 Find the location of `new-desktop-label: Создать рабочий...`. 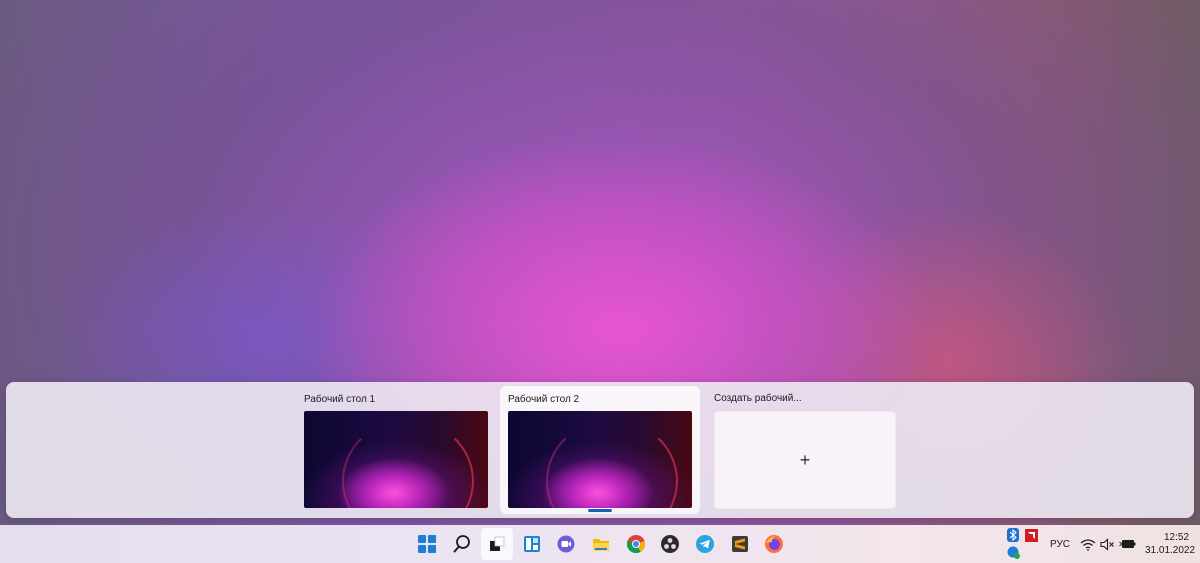

new-desktop-label: Создать рабочий... is located at coordinates (758, 398).